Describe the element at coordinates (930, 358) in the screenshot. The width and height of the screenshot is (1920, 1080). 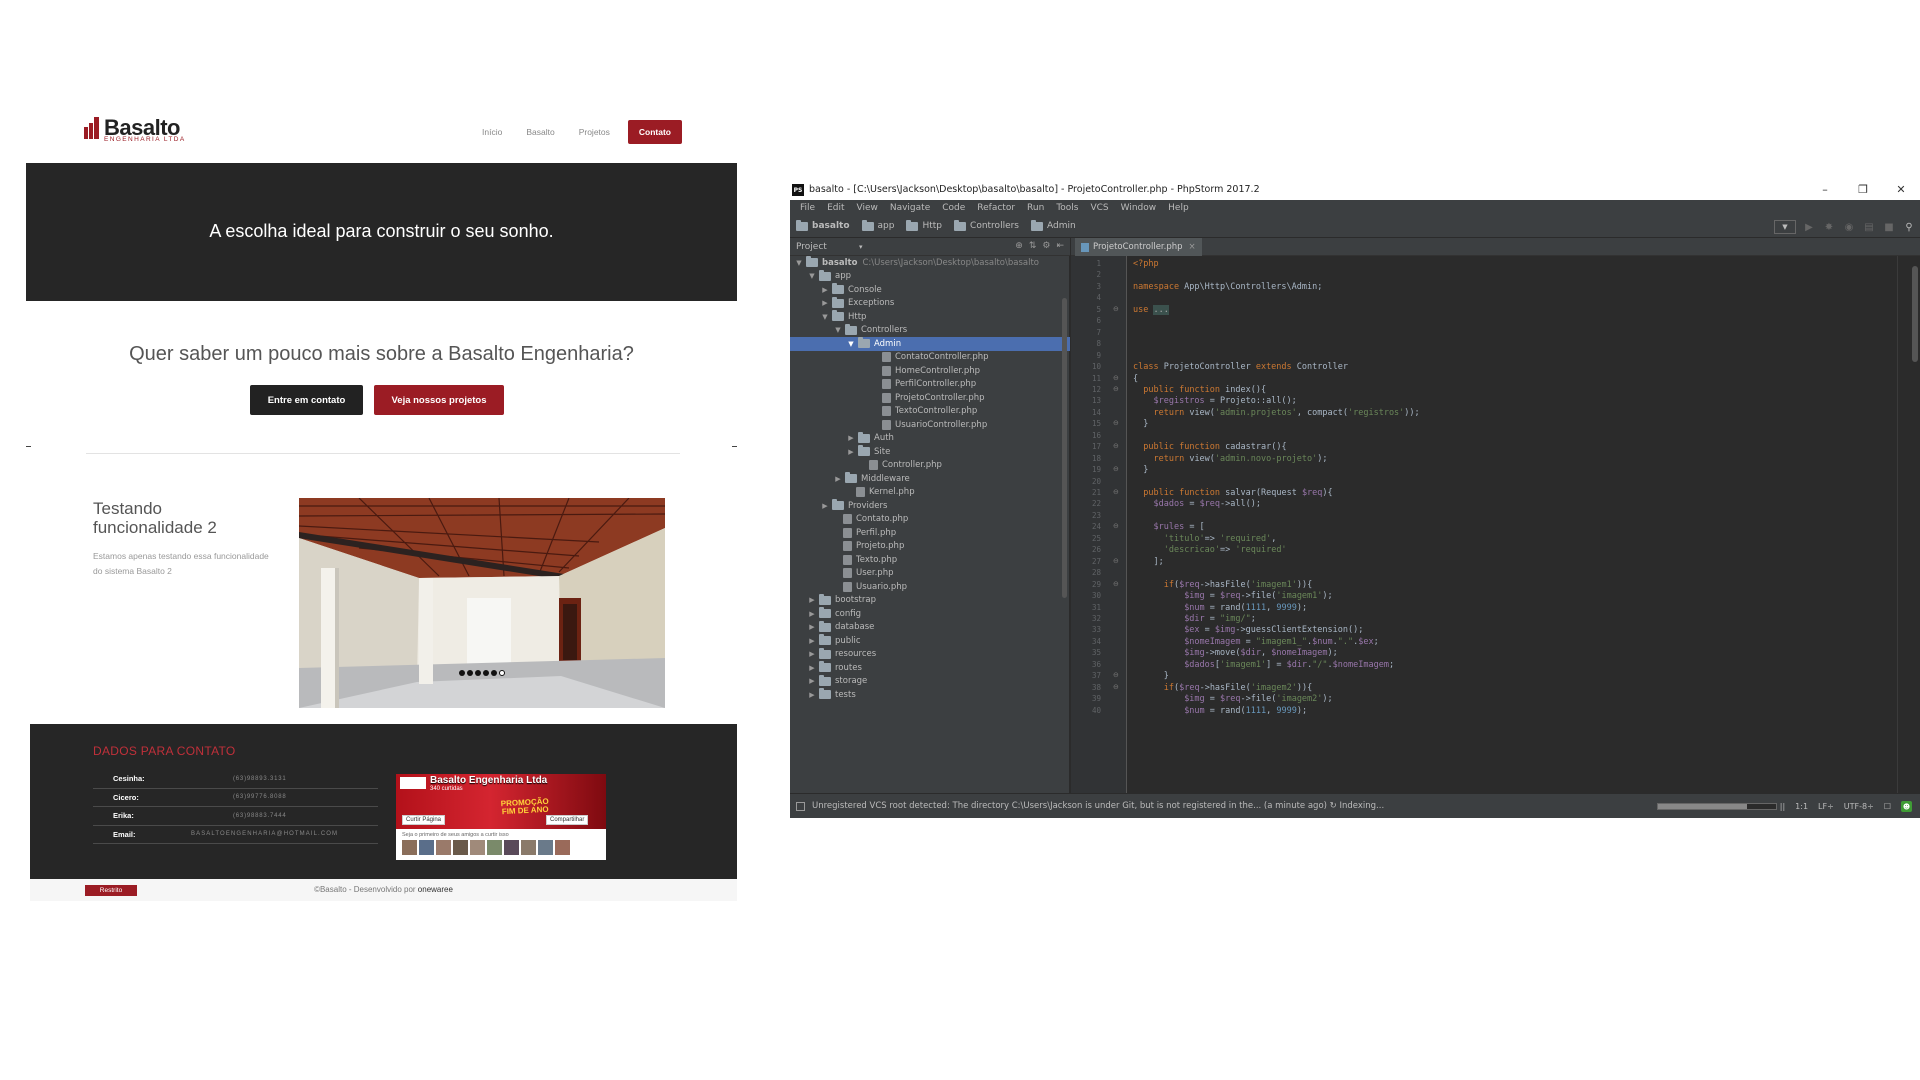
I see `tree-file: ContatoController.php` at that location.